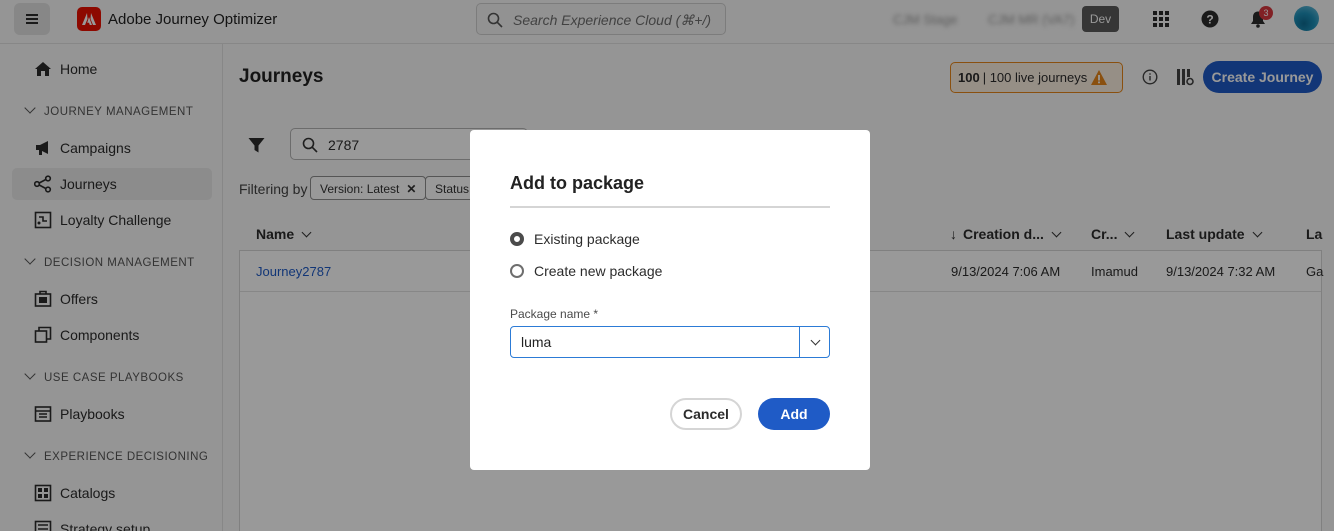 The height and width of the screenshot is (531, 1334). I want to click on package-name-combobox, so click(670, 342).